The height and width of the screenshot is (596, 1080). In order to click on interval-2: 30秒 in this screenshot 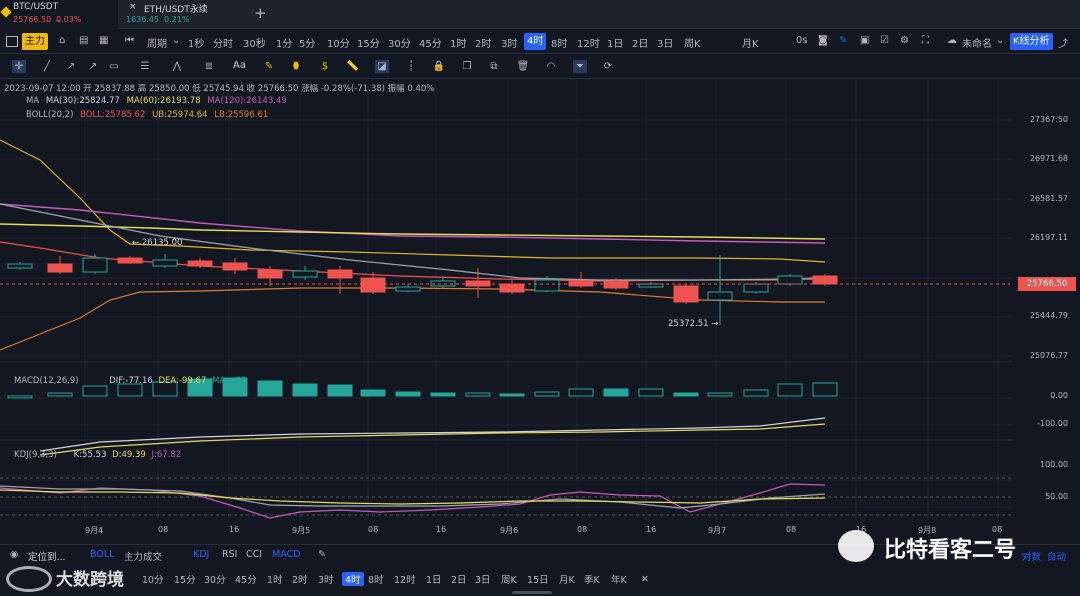, I will do `click(254, 42)`.